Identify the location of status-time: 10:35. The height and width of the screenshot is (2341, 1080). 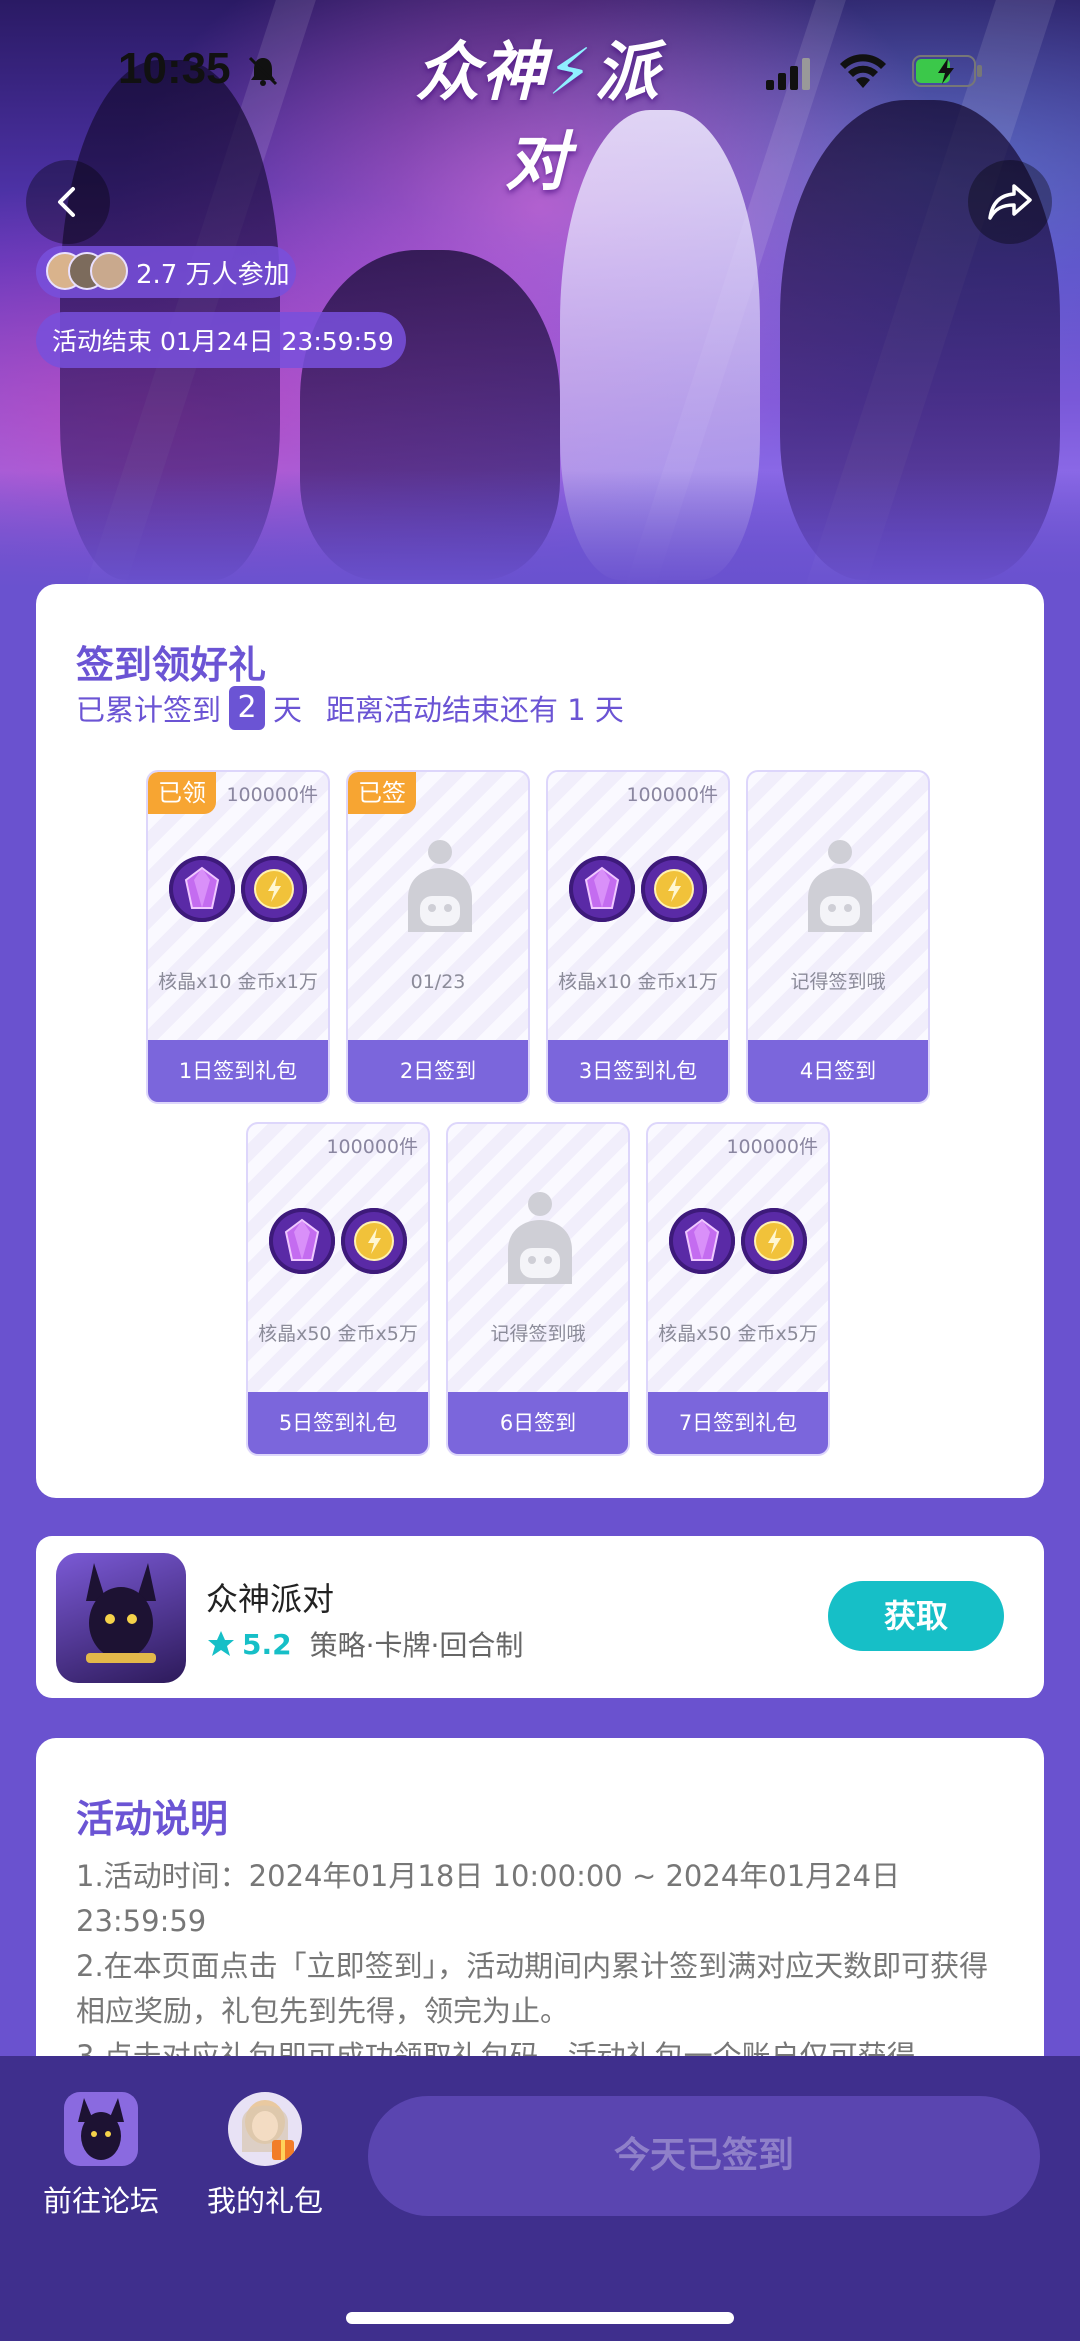
(174, 68).